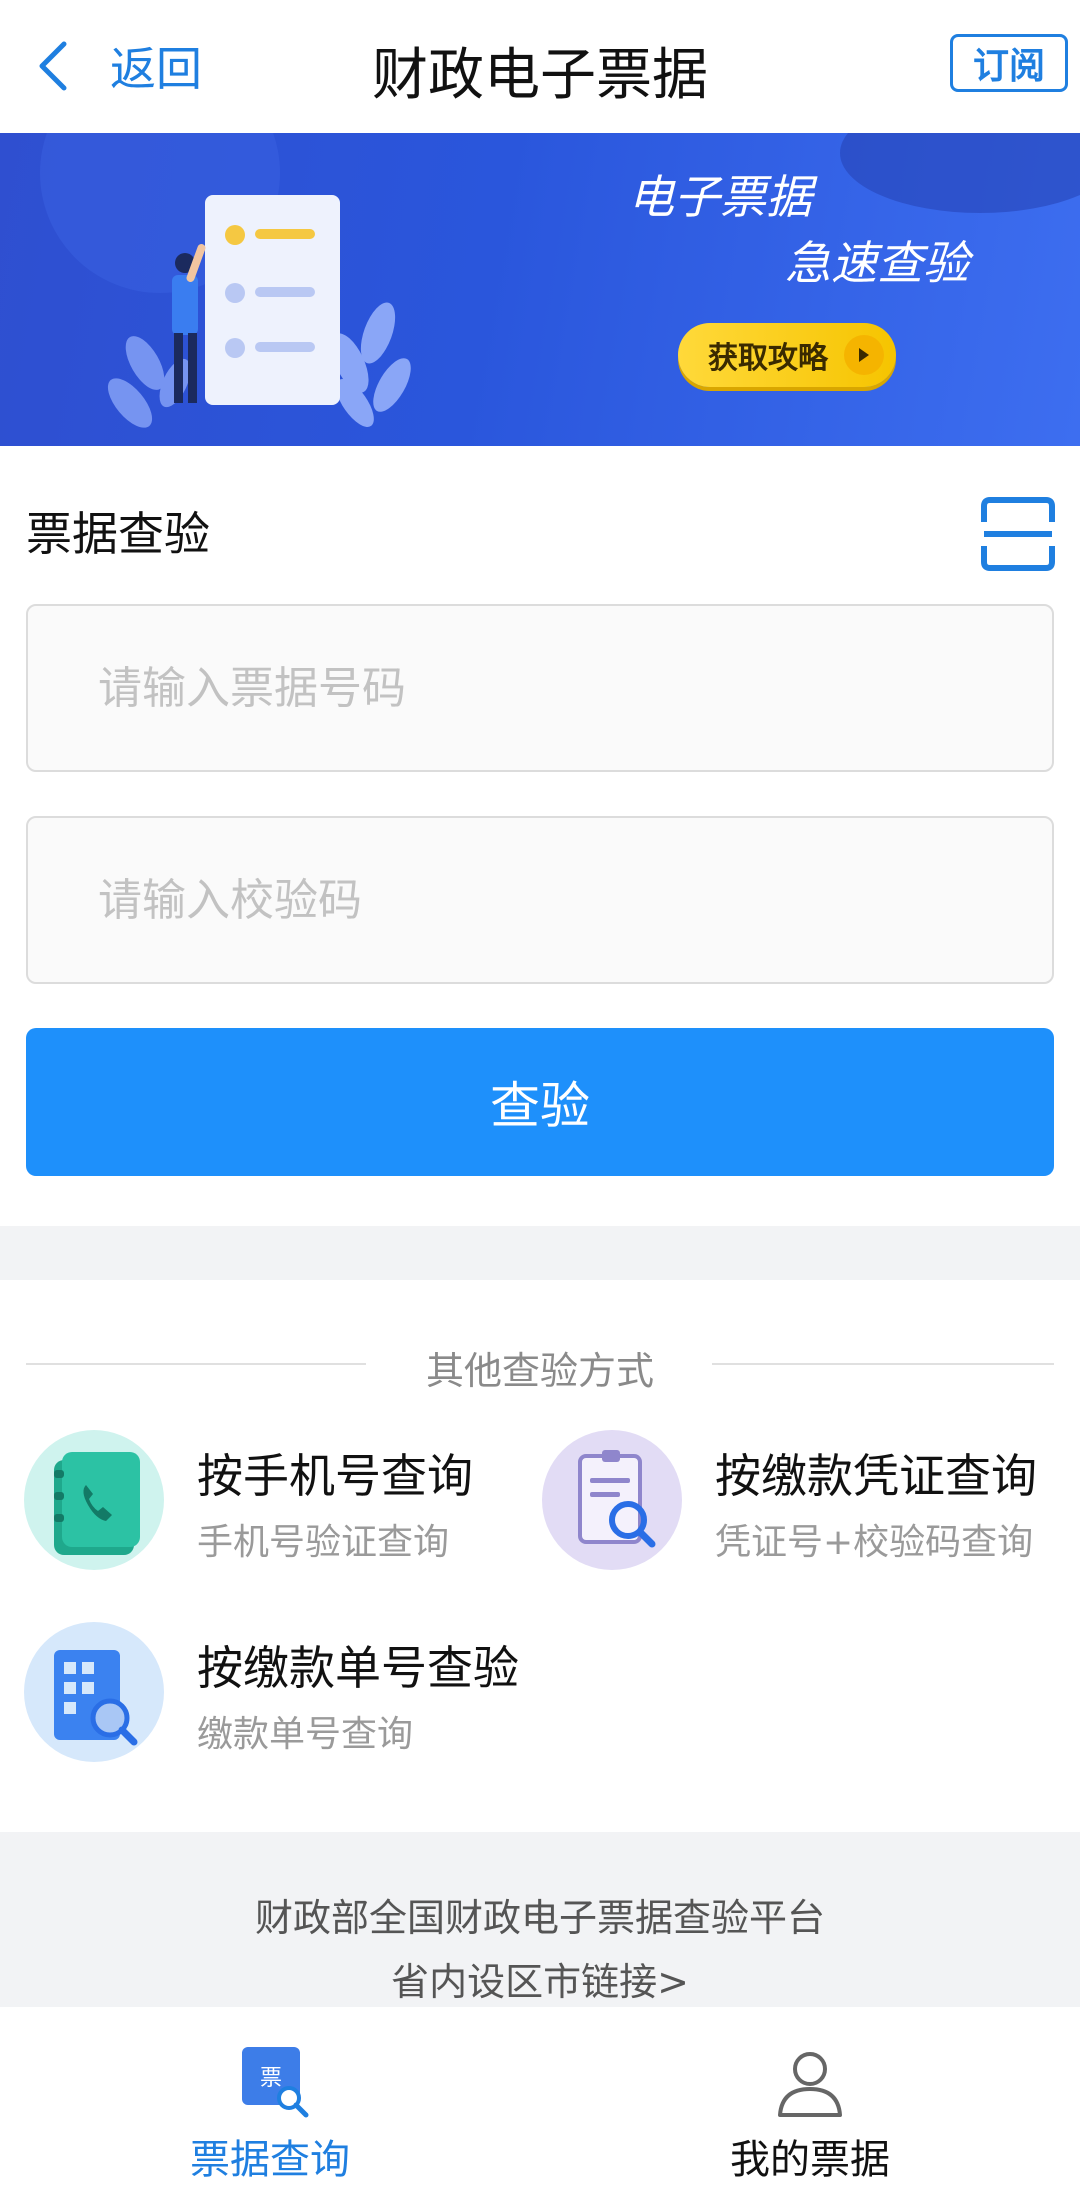  I want to click on scan-icon, so click(1018, 534).